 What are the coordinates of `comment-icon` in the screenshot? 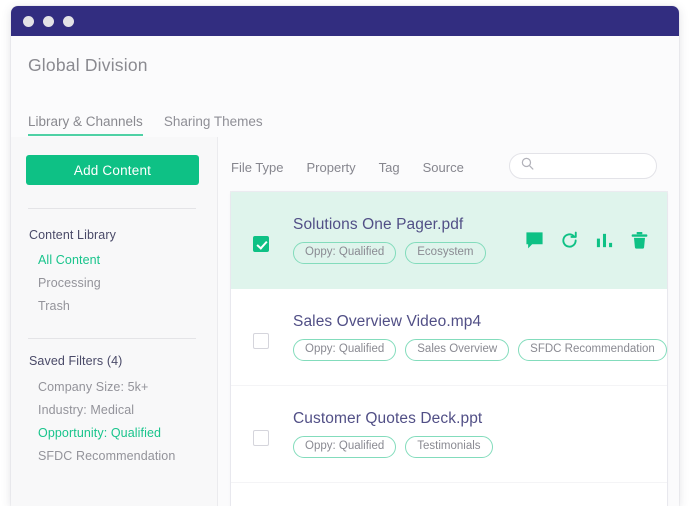 It's located at (534, 240).